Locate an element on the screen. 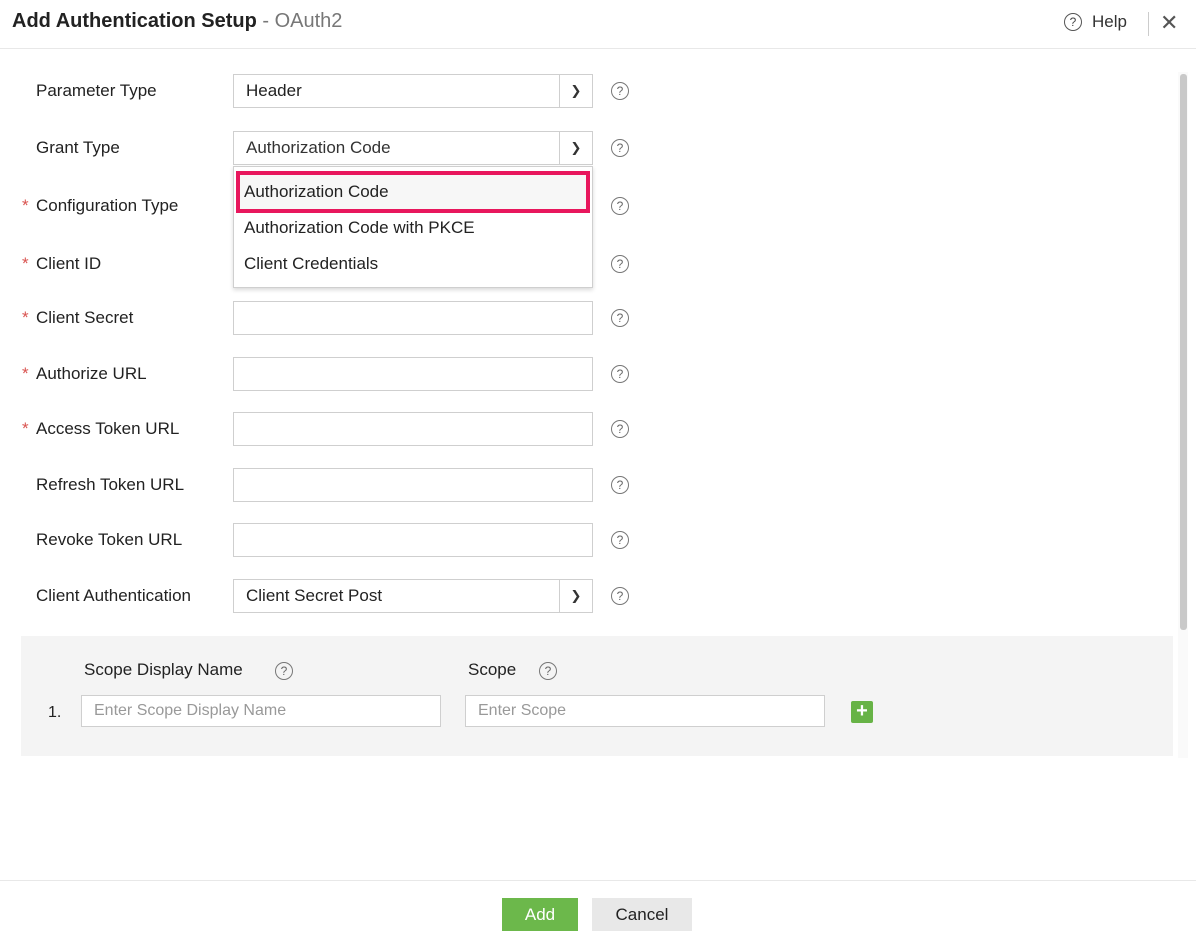 The height and width of the screenshot is (944, 1196). scrollbar-thumb is located at coordinates (1183, 352).